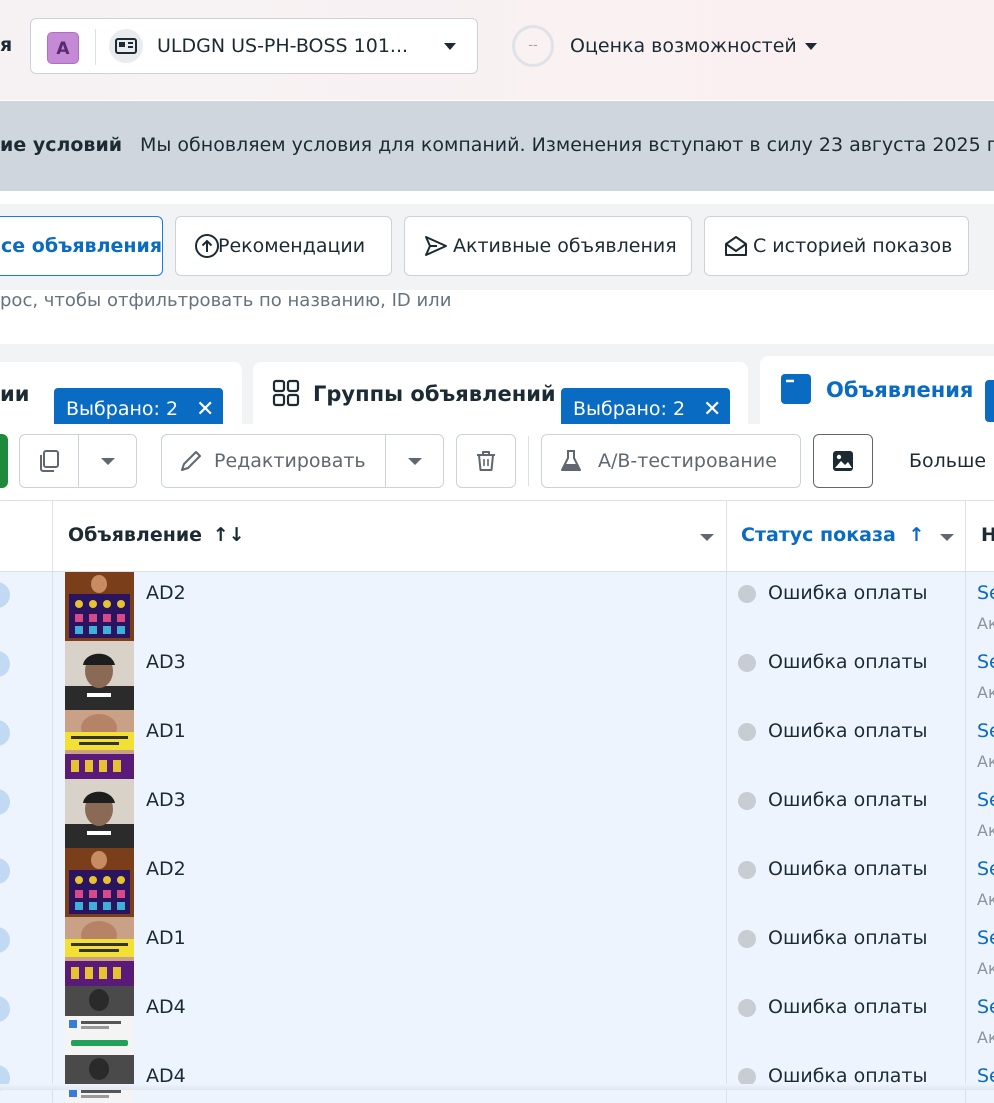  What do you see at coordinates (548, 246) in the screenshot?
I see `filter-active-ads: Активные объявления` at bounding box center [548, 246].